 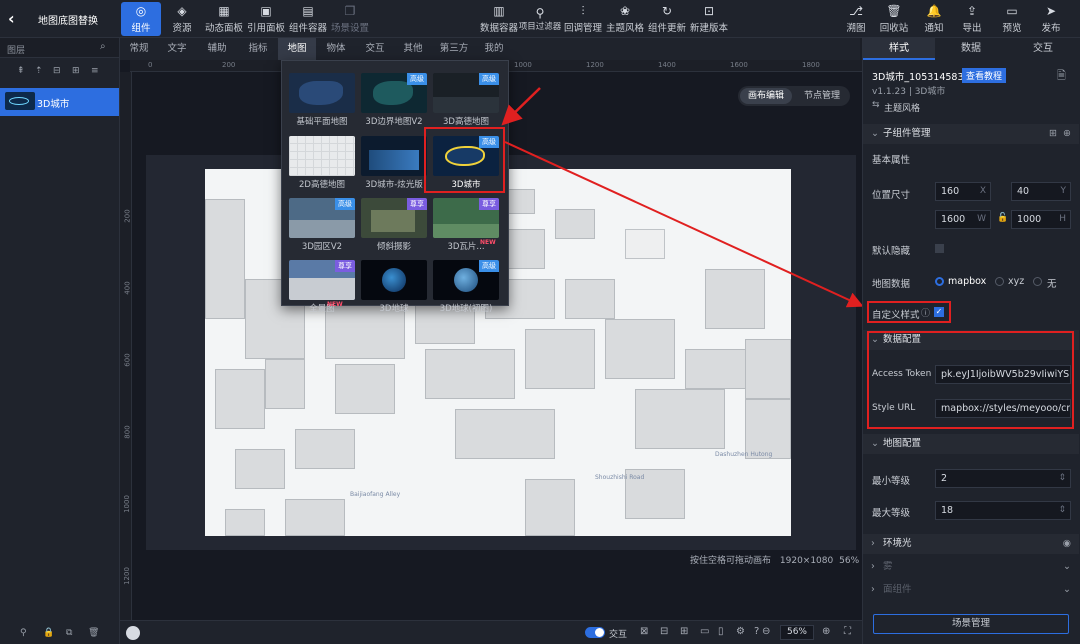 I want to click on node-manage-button: 节点管理, so click(x=822, y=96).